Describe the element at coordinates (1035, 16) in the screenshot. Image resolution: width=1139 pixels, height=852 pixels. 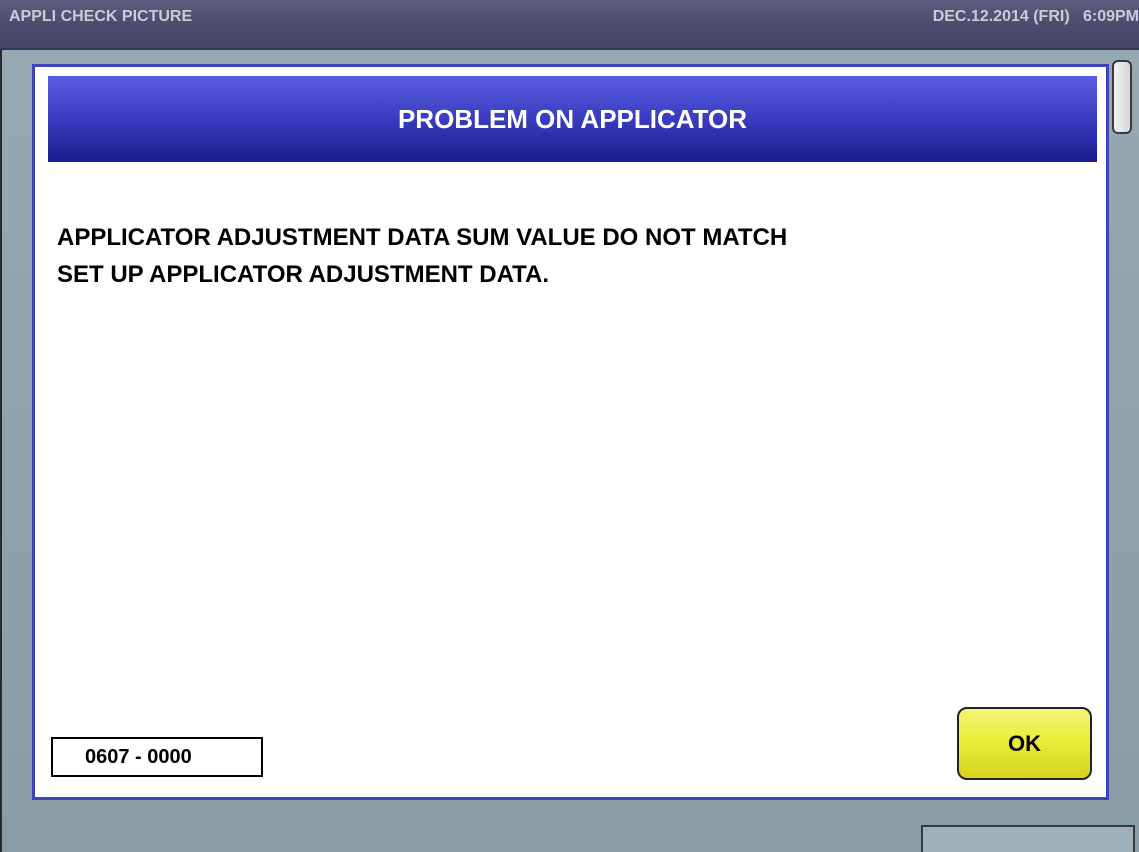
I see `datetime-display: DEC.12.2014 (FRI) 6:09PM` at that location.